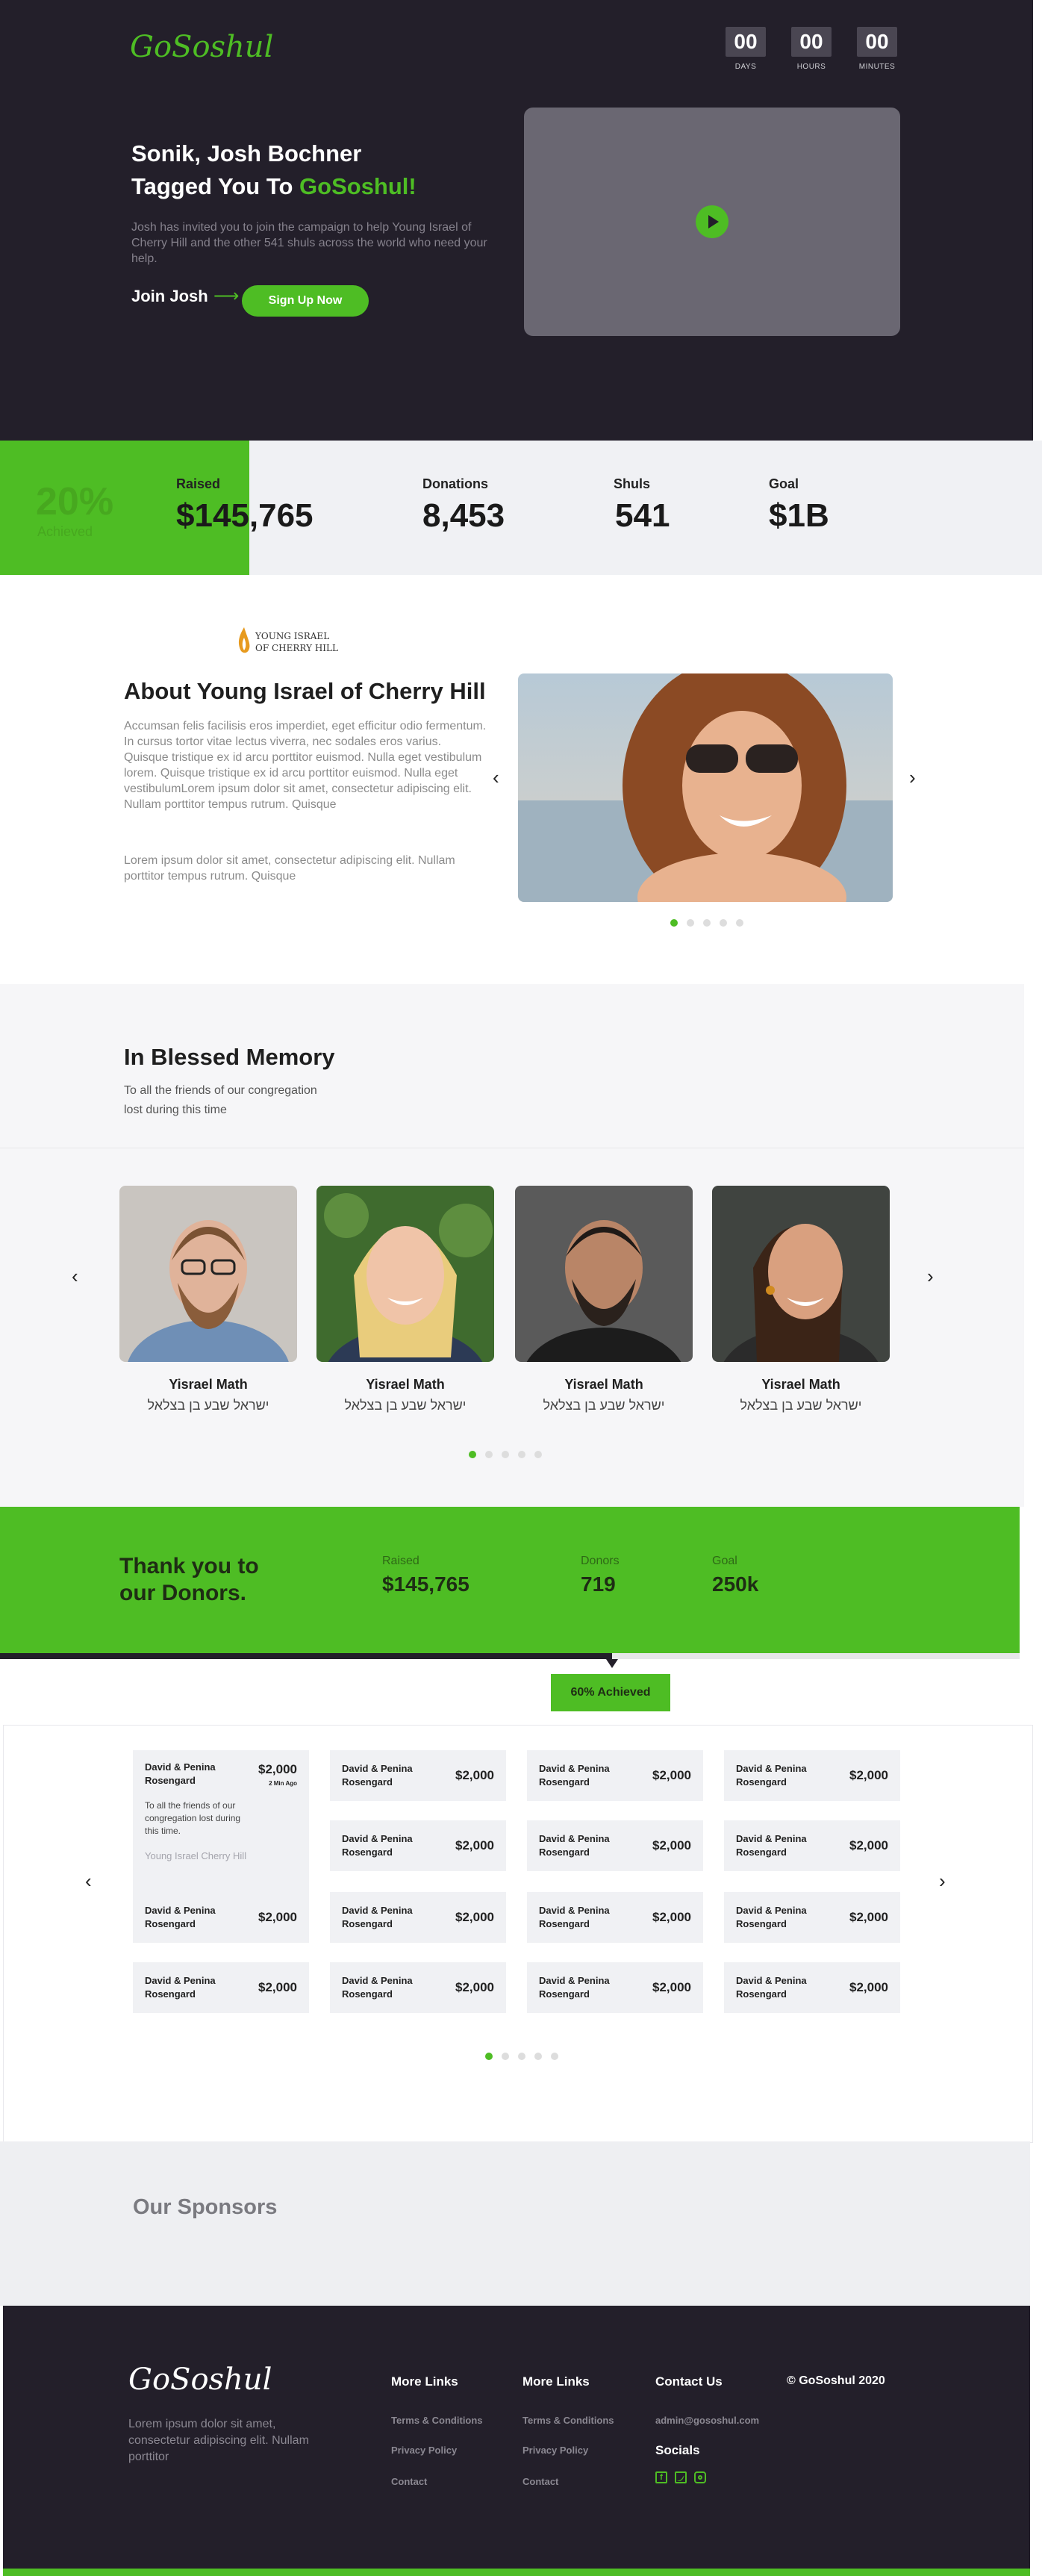 Image resolution: width=1042 pixels, height=2576 pixels. Describe the element at coordinates (700, 2477) in the screenshot. I see `instagram-icon` at that location.